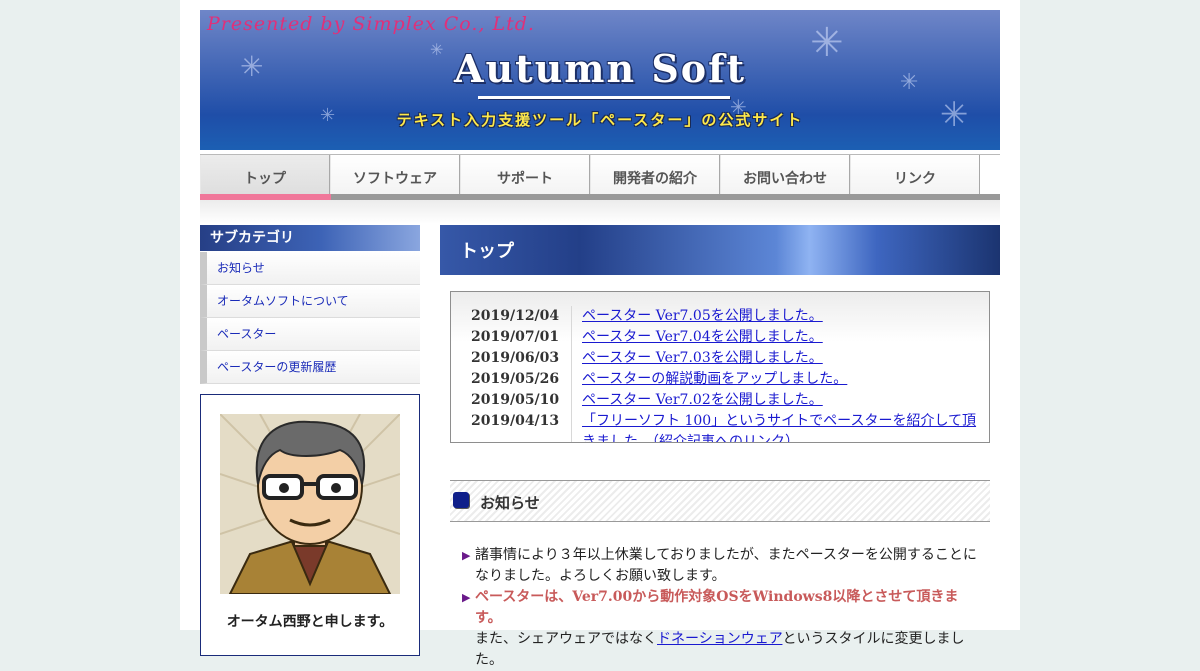 The width and height of the screenshot is (1200, 671). What do you see at coordinates (515, 400) in the screenshot?
I see `news-date: 2019/05/10` at bounding box center [515, 400].